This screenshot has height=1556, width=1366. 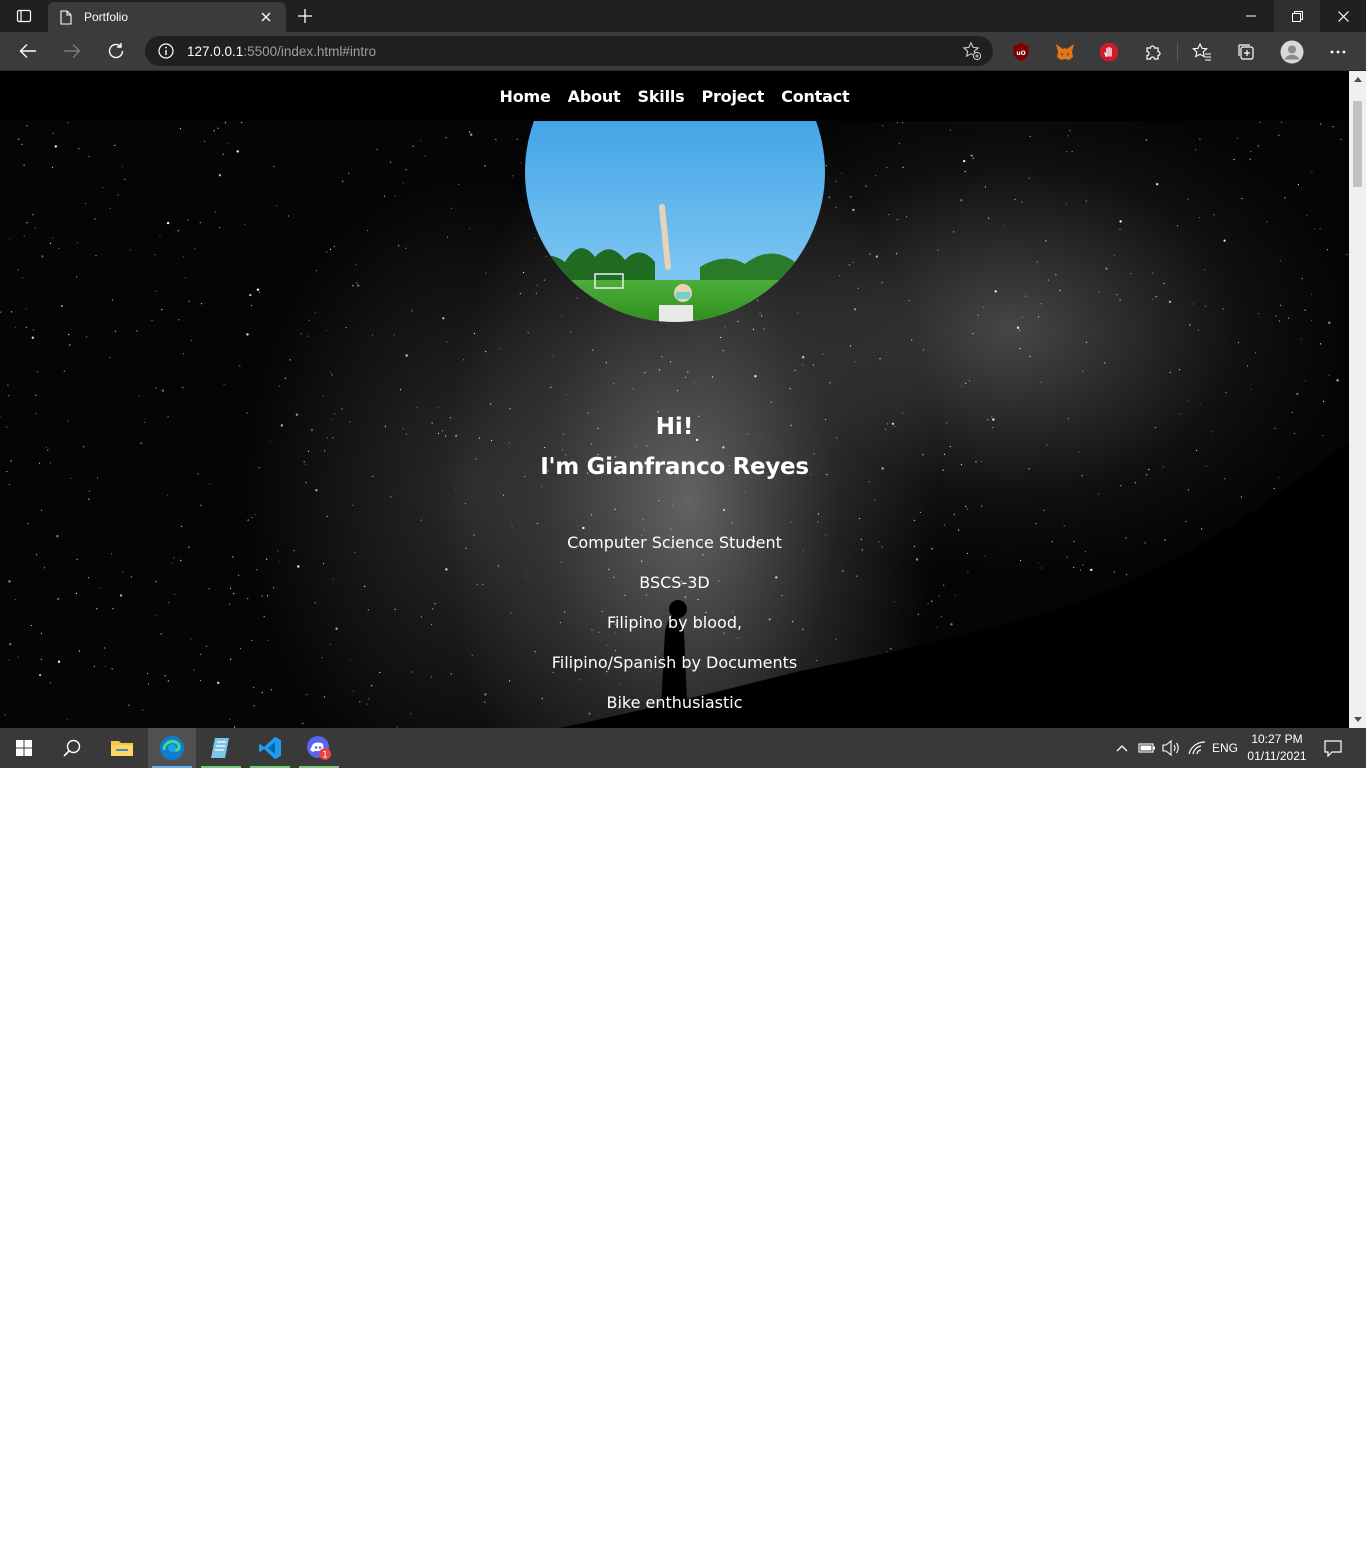 I want to click on url-path: :5500/index.html#intro, so click(x=310, y=51).